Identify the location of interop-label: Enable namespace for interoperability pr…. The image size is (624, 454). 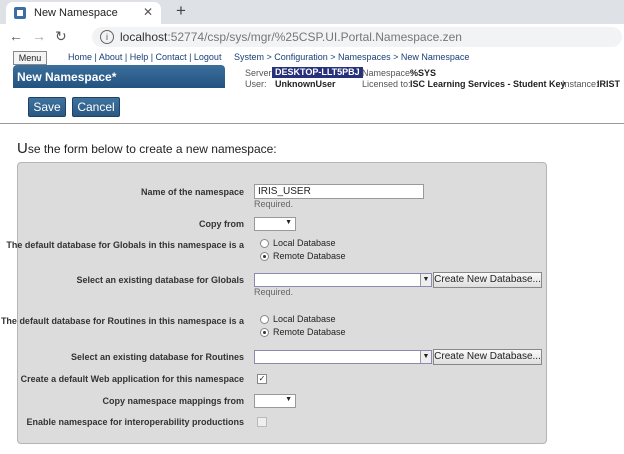
(135, 422).